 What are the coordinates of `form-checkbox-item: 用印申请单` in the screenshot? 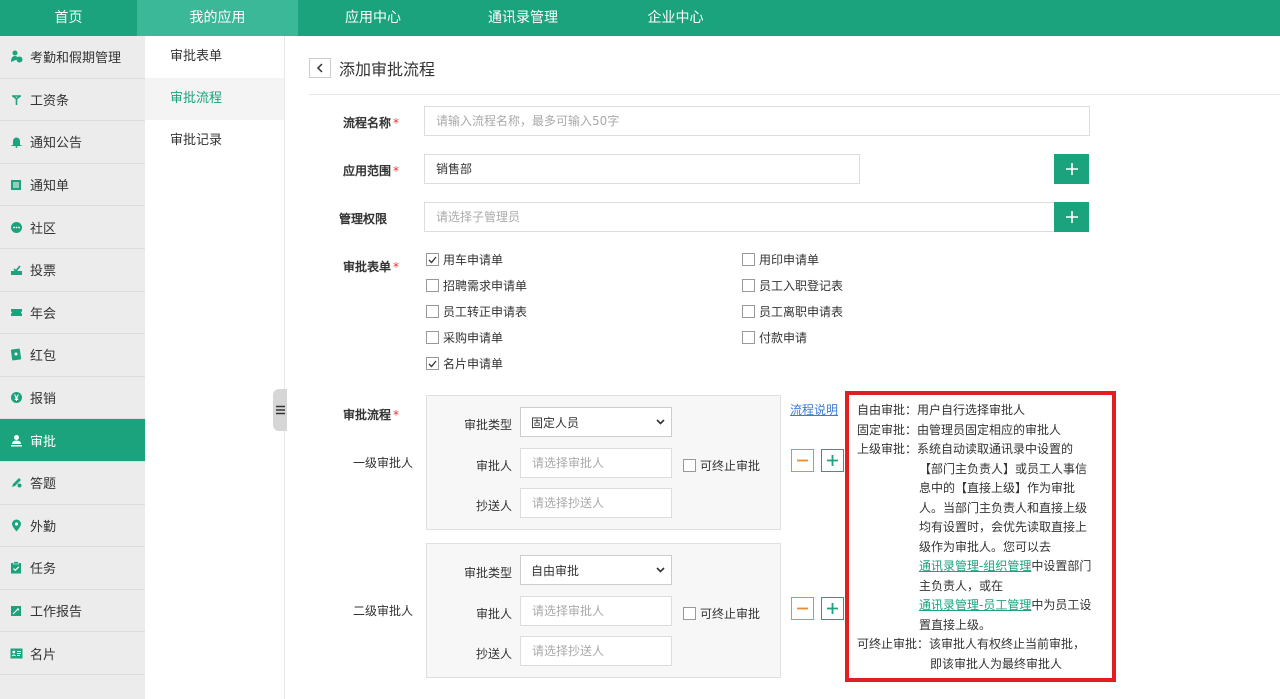 It's located at (780, 259).